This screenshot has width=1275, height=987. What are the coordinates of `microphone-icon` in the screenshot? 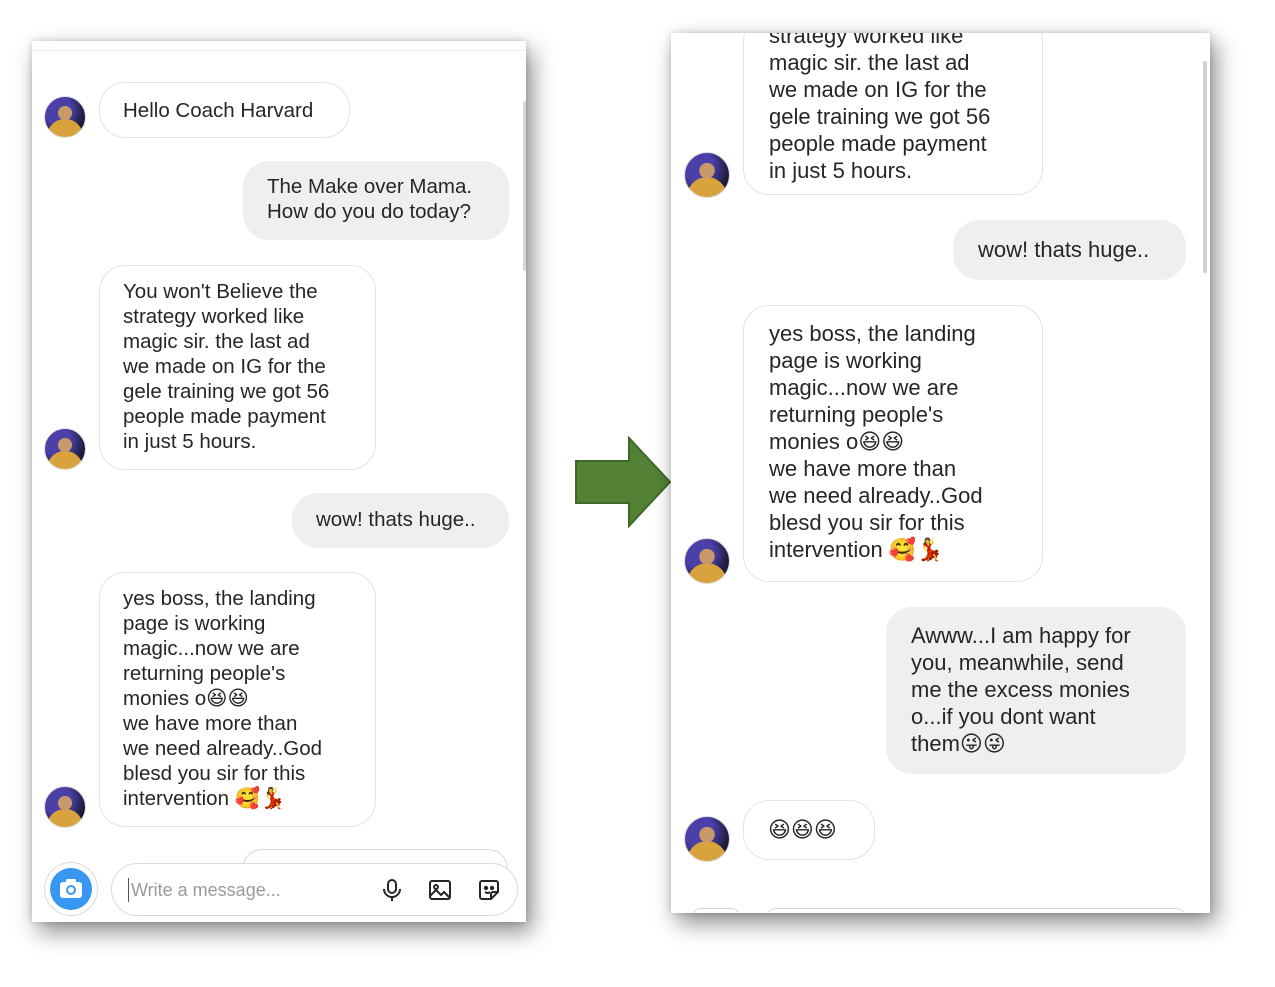 It's located at (392, 890).